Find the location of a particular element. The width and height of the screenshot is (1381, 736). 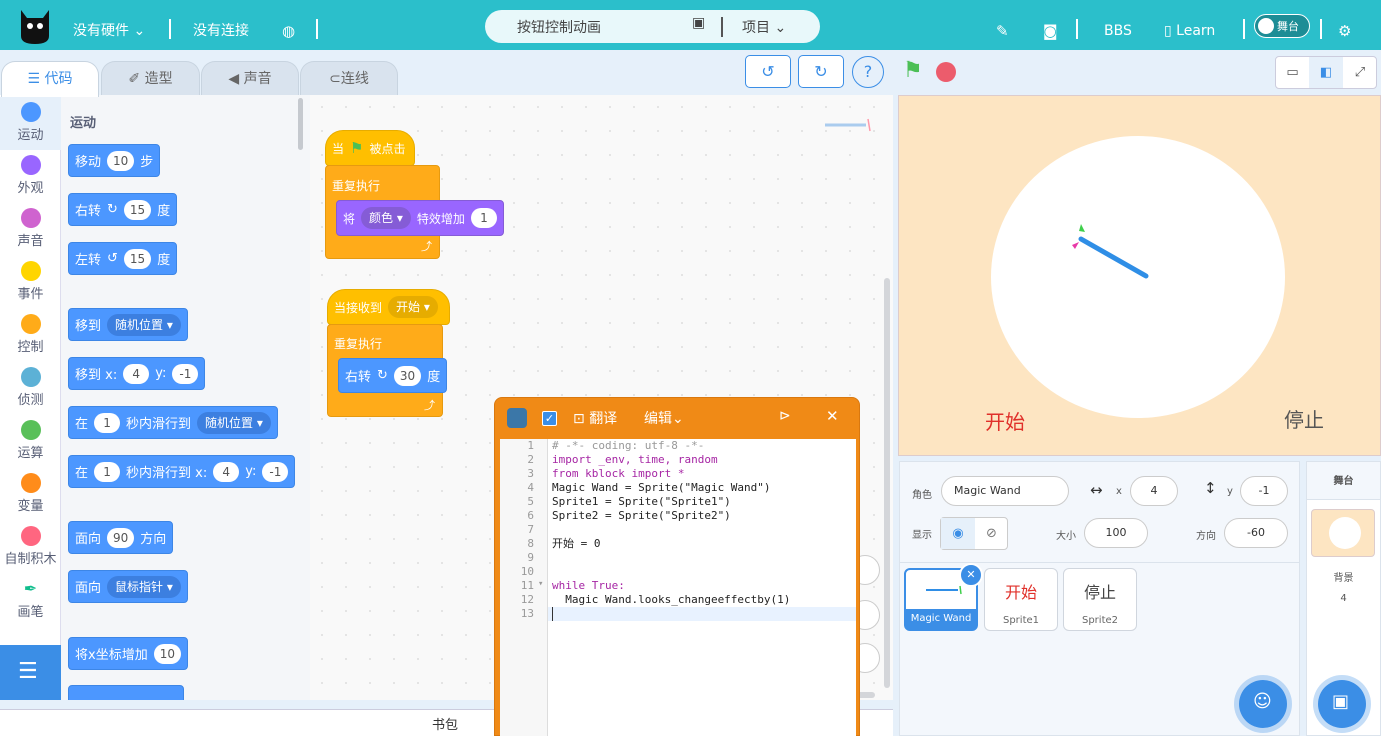

block-goto-xy: 移到 x: 4 y: -1 is located at coordinates (137, 373).